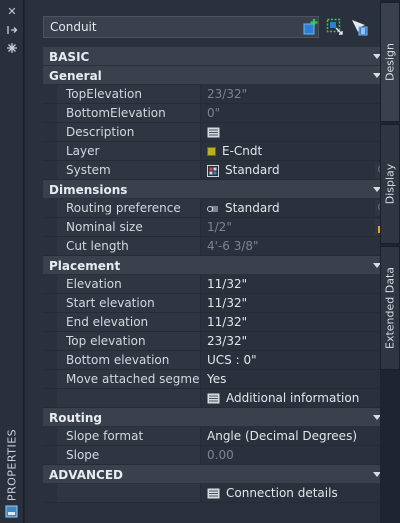 The image size is (400, 523). What do you see at coordinates (297, 379) in the screenshot?
I see `property-value: Yes` at bounding box center [297, 379].